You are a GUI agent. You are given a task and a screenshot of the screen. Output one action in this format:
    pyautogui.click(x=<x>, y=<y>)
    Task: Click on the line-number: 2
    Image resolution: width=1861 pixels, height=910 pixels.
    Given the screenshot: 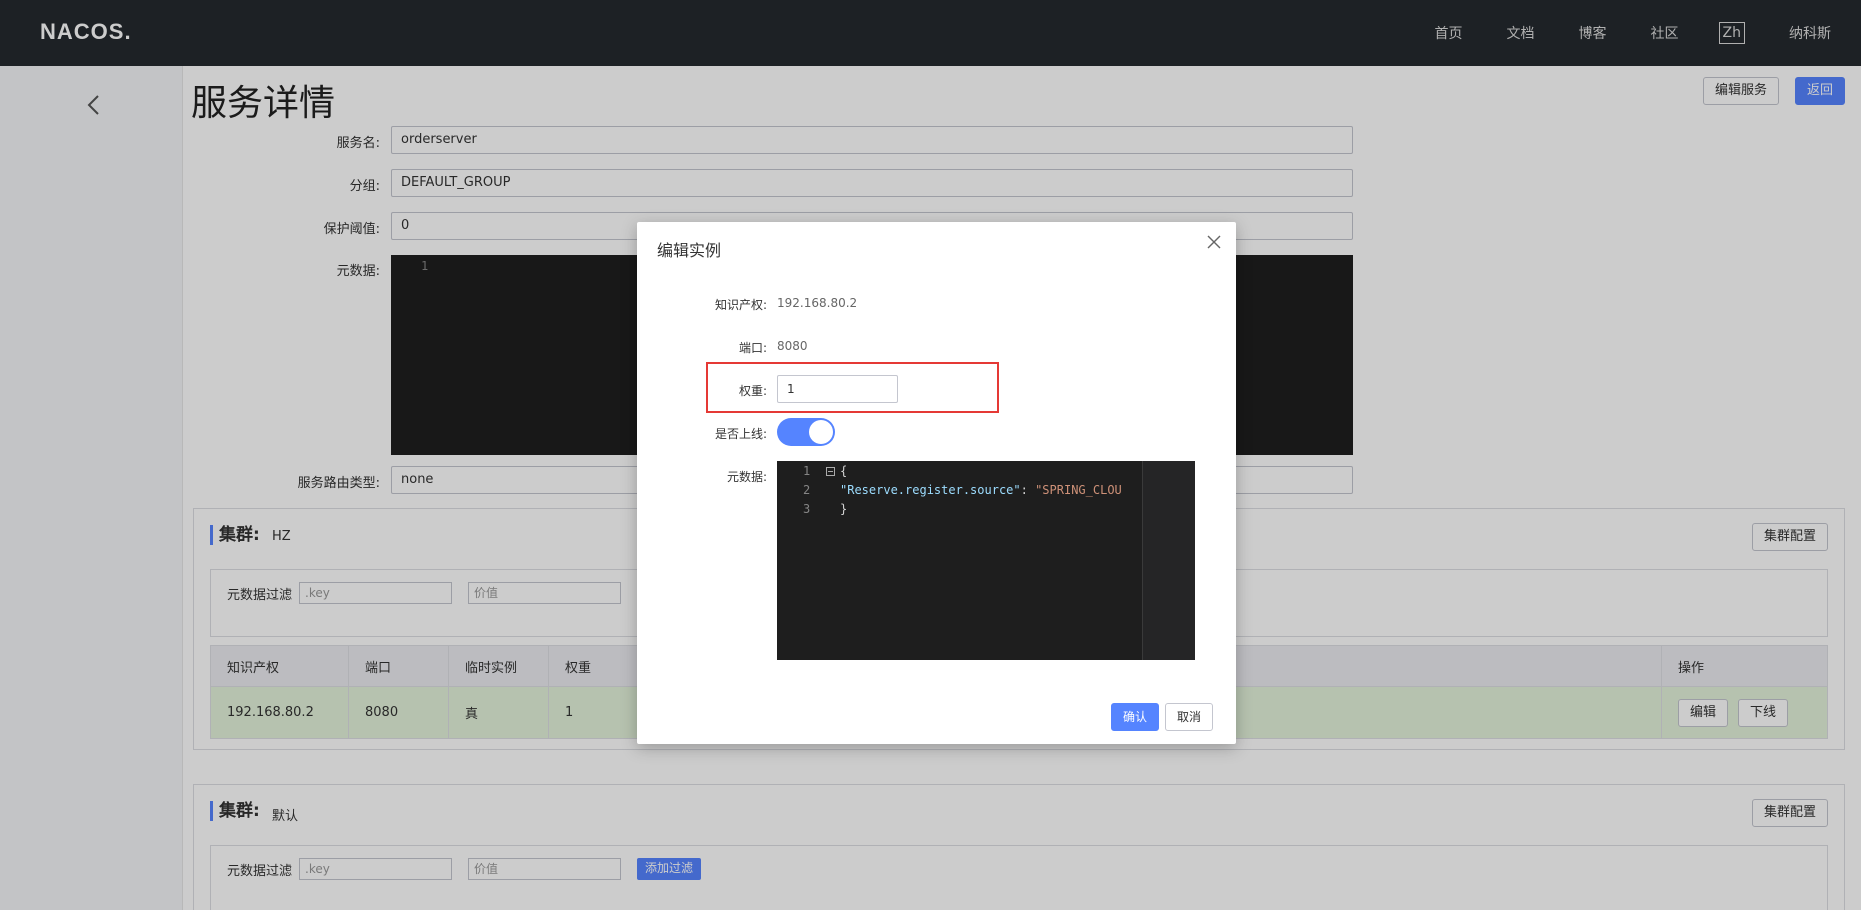 What is the action you would take?
    pyautogui.click(x=807, y=490)
    